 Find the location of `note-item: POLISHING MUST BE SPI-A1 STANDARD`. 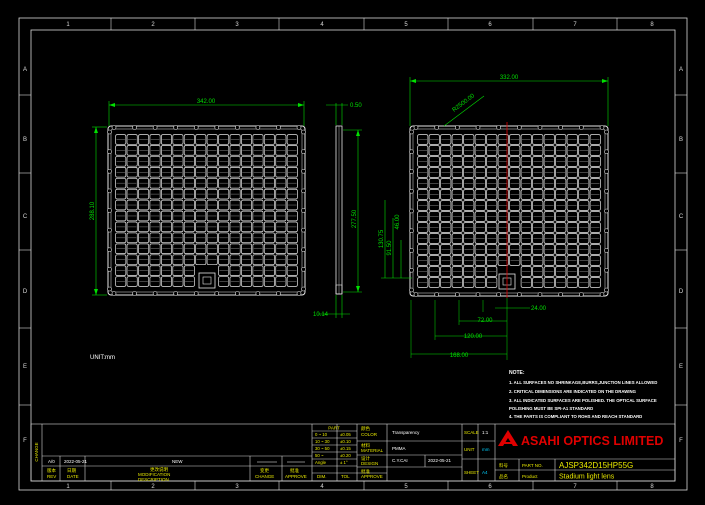

note-item: POLISHING MUST BE SPI-A1 STANDARD is located at coordinates (551, 408).